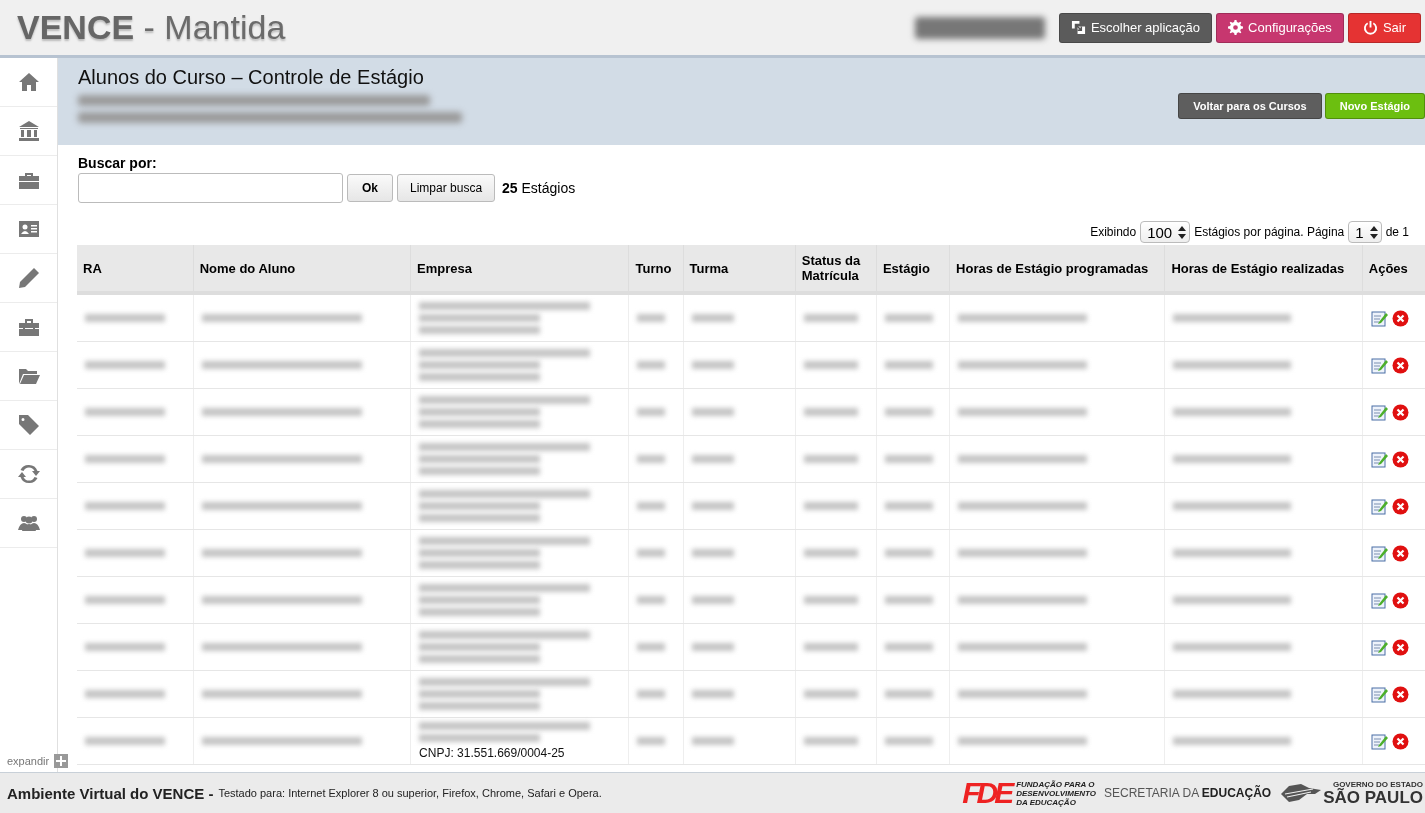  Describe the element at coordinates (370, 188) in the screenshot. I see `ok-button: Ok` at that location.